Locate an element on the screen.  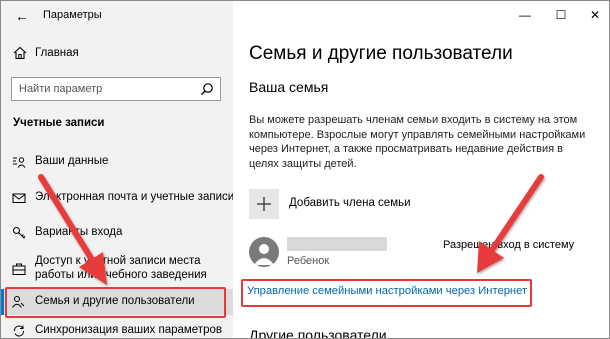
sidebar-item-sync: Синхронизация ваших параметров is located at coordinates (117, 328).